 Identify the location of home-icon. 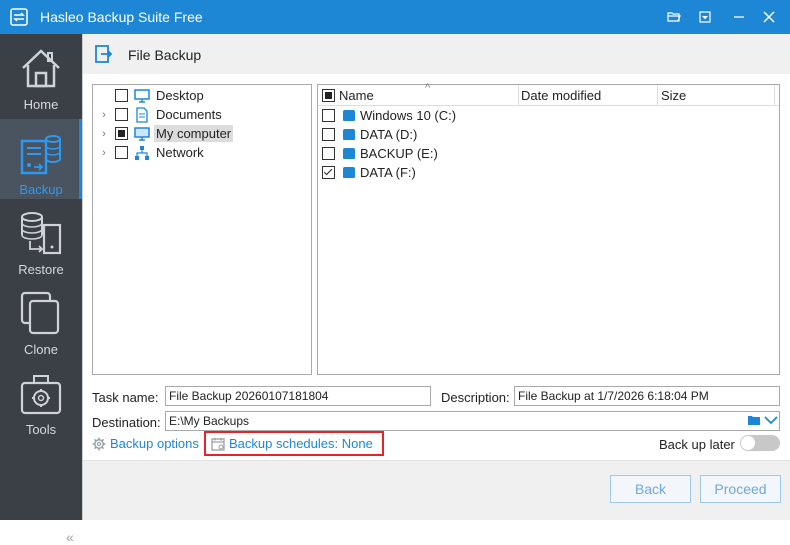
(41, 68).